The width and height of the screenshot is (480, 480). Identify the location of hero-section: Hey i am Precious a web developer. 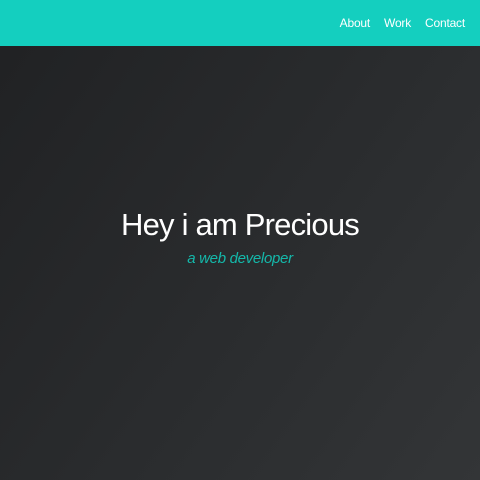
(240, 237).